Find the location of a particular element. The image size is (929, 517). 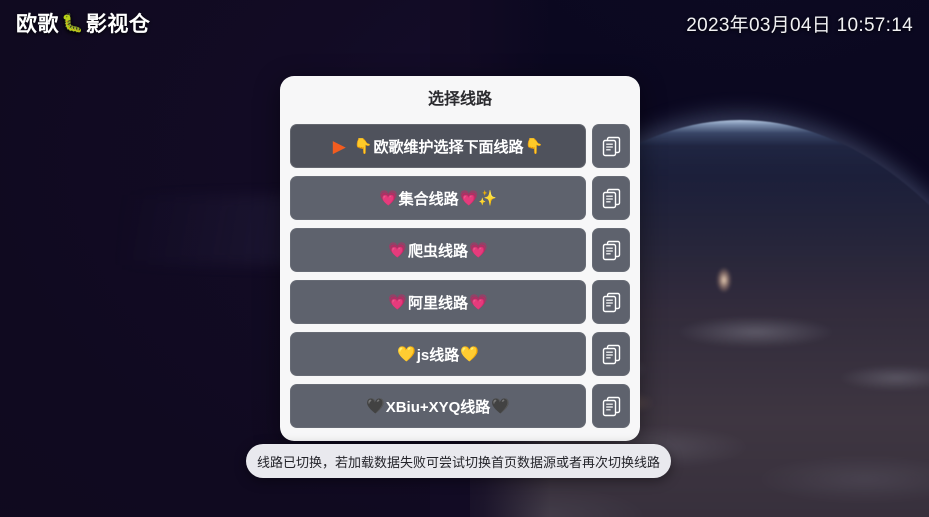

route-trail-emoji: 🖤 is located at coordinates (500, 406).